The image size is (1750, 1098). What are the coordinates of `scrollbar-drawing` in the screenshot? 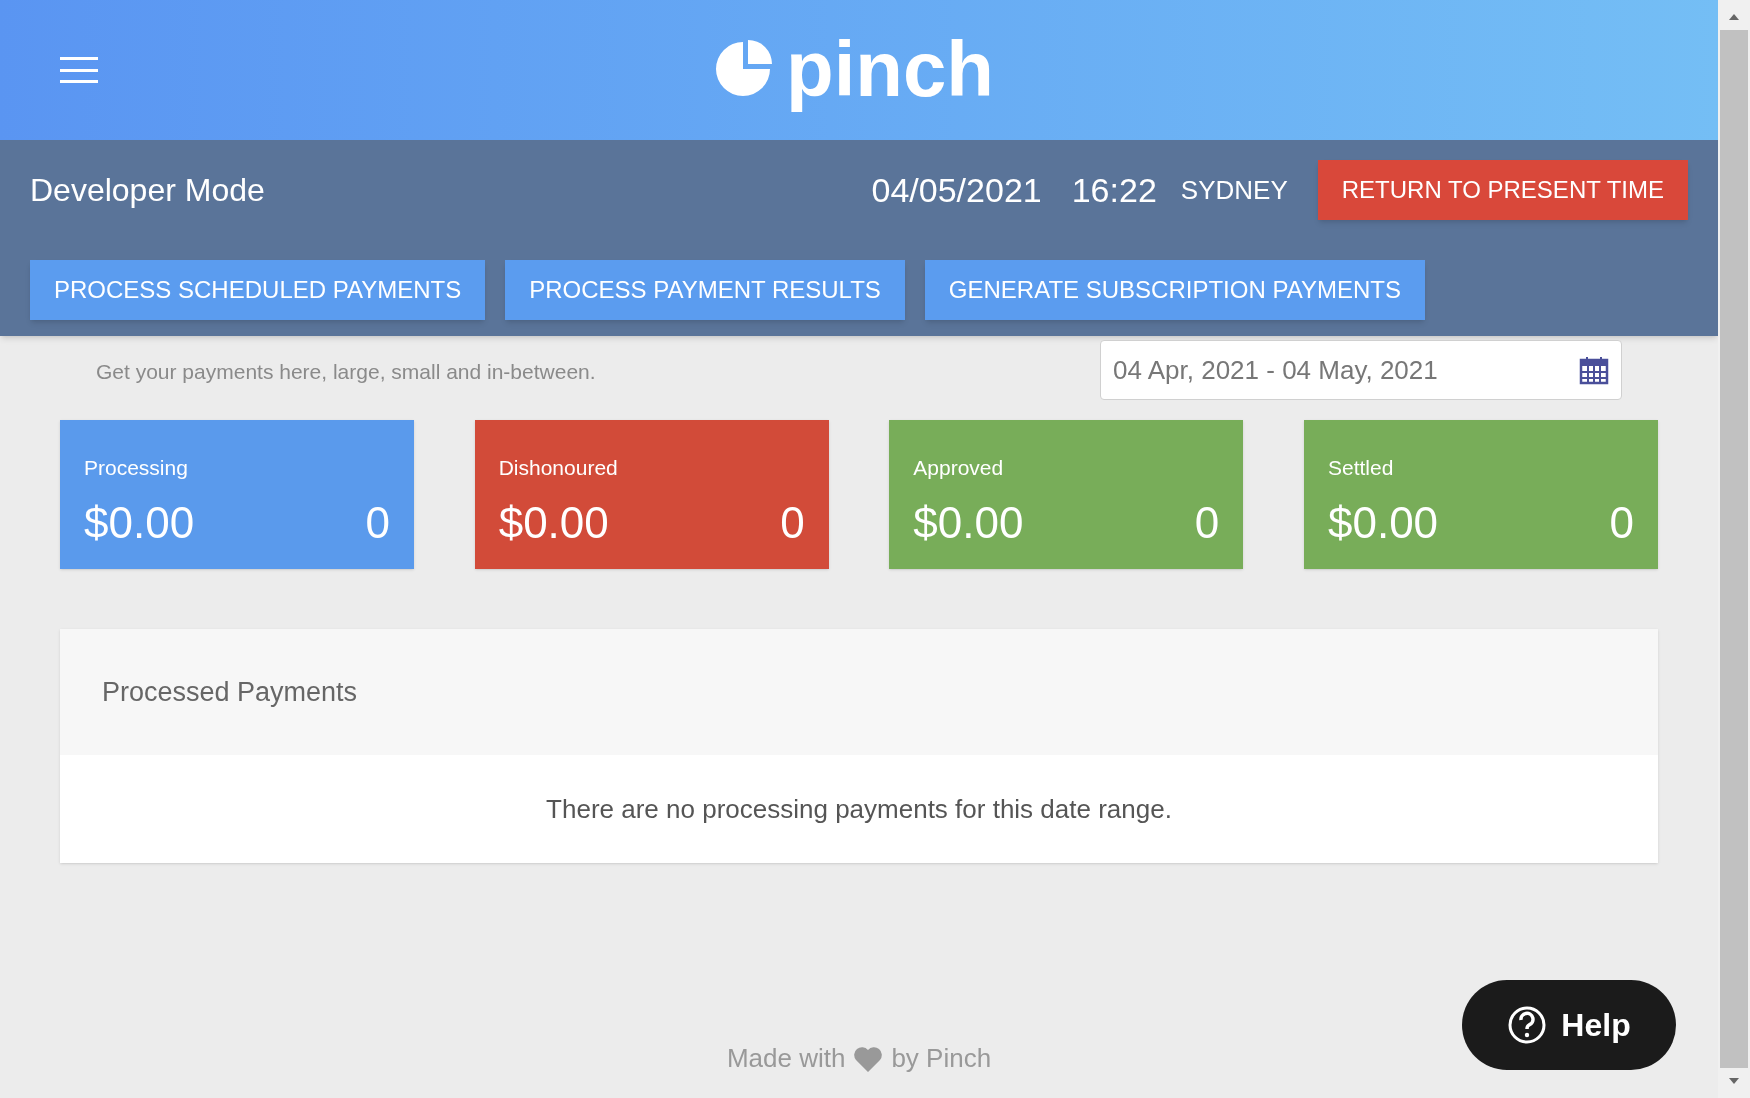 It's located at (1734, 549).